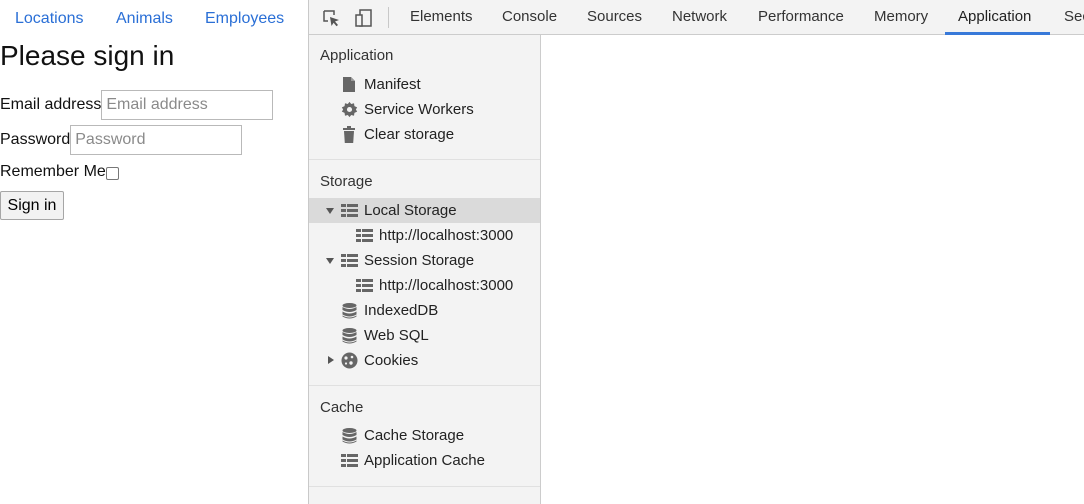  Describe the element at coordinates (614, 17) in the screenshot. I see `tab-sources: Sources` at that location.